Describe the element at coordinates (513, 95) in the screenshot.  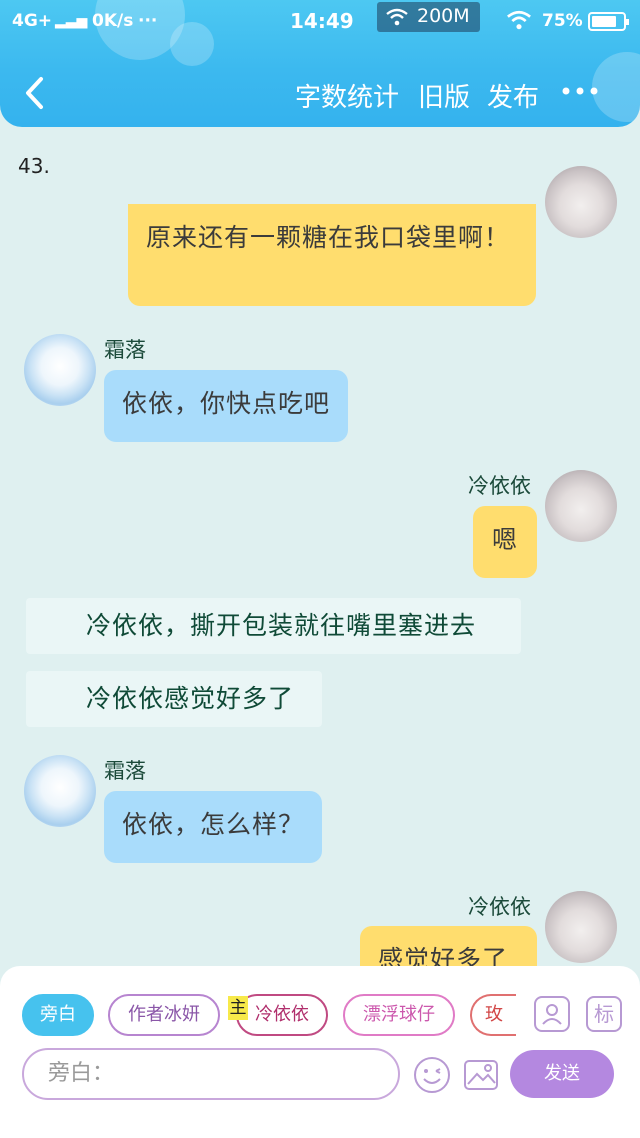
I see `publish-button: 发布` at that location.